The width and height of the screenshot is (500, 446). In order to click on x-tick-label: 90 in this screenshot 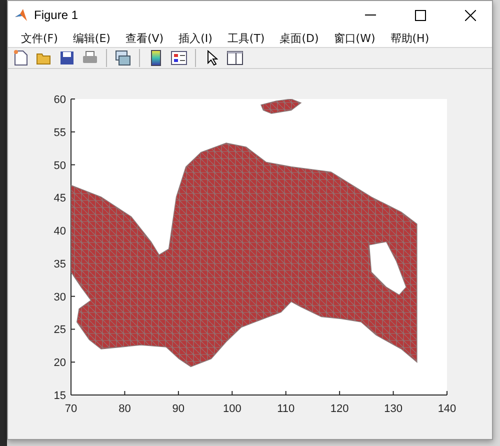, I will do `click(178, 409)`.